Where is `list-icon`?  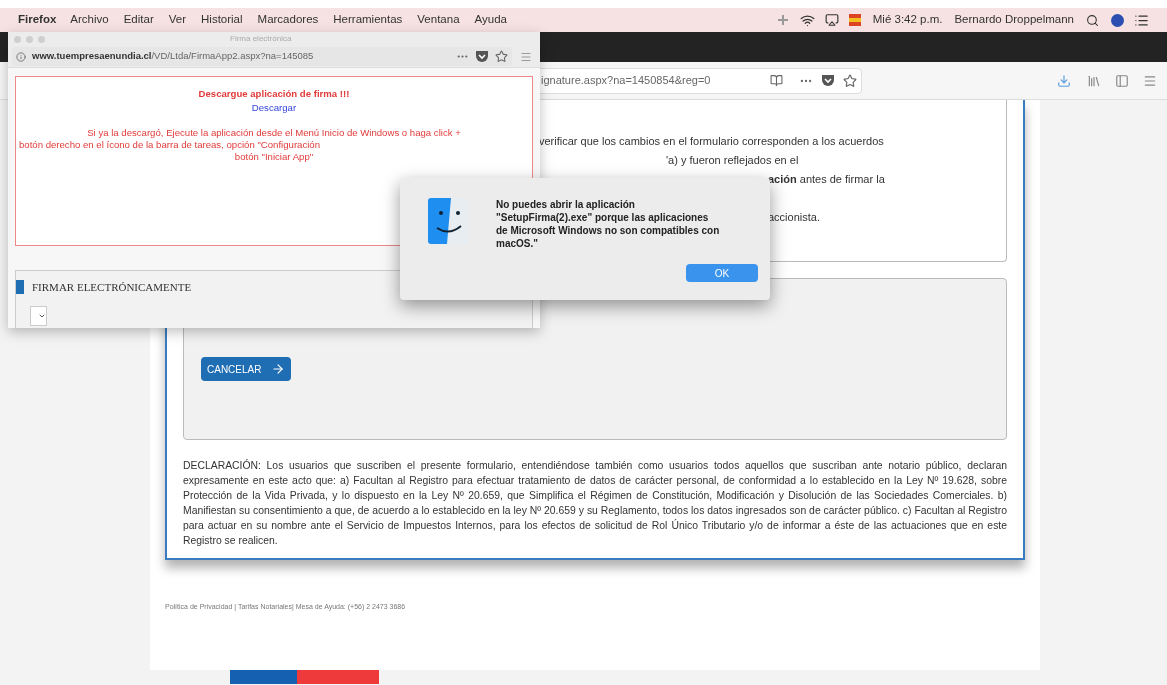
list-icon is located at coordinates (1141, 20).